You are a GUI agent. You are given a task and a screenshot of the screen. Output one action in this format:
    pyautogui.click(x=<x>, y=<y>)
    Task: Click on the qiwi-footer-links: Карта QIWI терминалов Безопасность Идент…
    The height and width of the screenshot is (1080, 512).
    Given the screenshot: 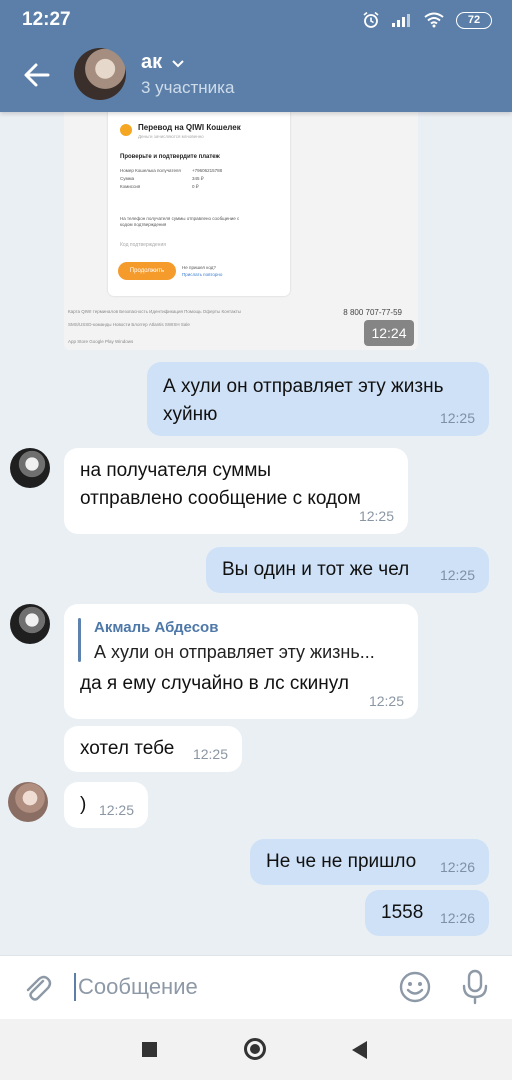 What is the action you would take?
    pyautogui.click(x=154, y=311)
    